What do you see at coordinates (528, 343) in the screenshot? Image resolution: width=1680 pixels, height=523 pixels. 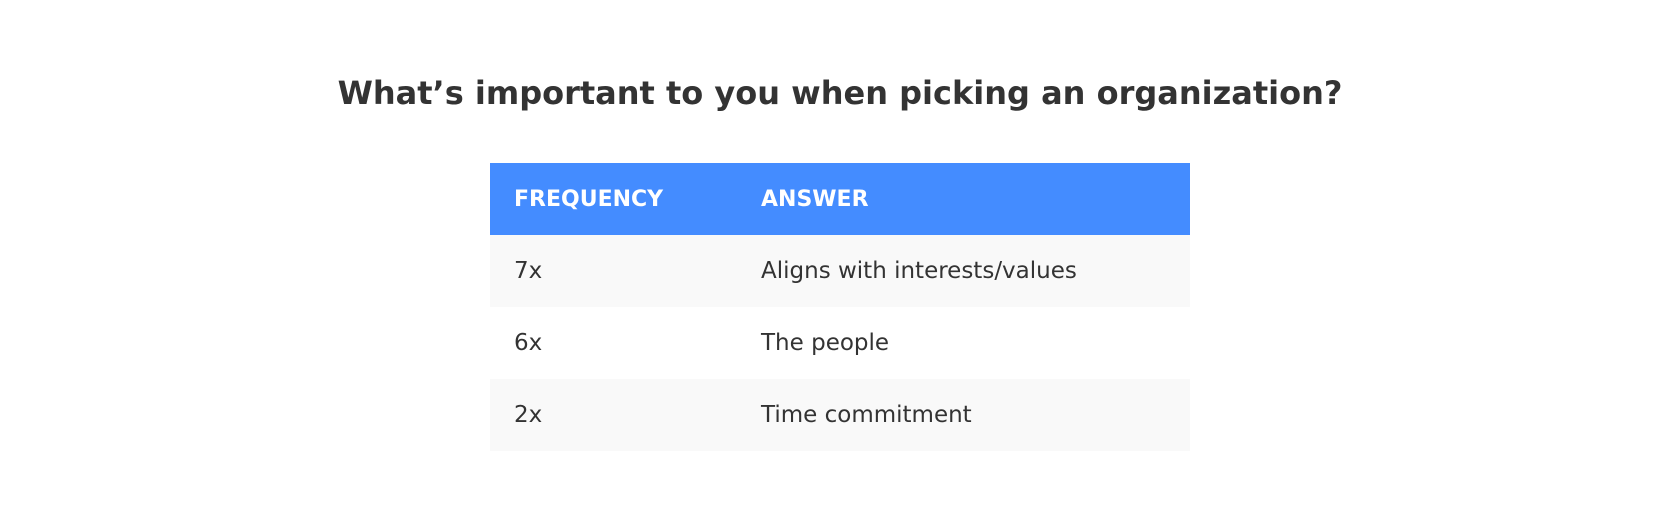 I see `frequency-cell: 6x` at bounding box center [528, 343].